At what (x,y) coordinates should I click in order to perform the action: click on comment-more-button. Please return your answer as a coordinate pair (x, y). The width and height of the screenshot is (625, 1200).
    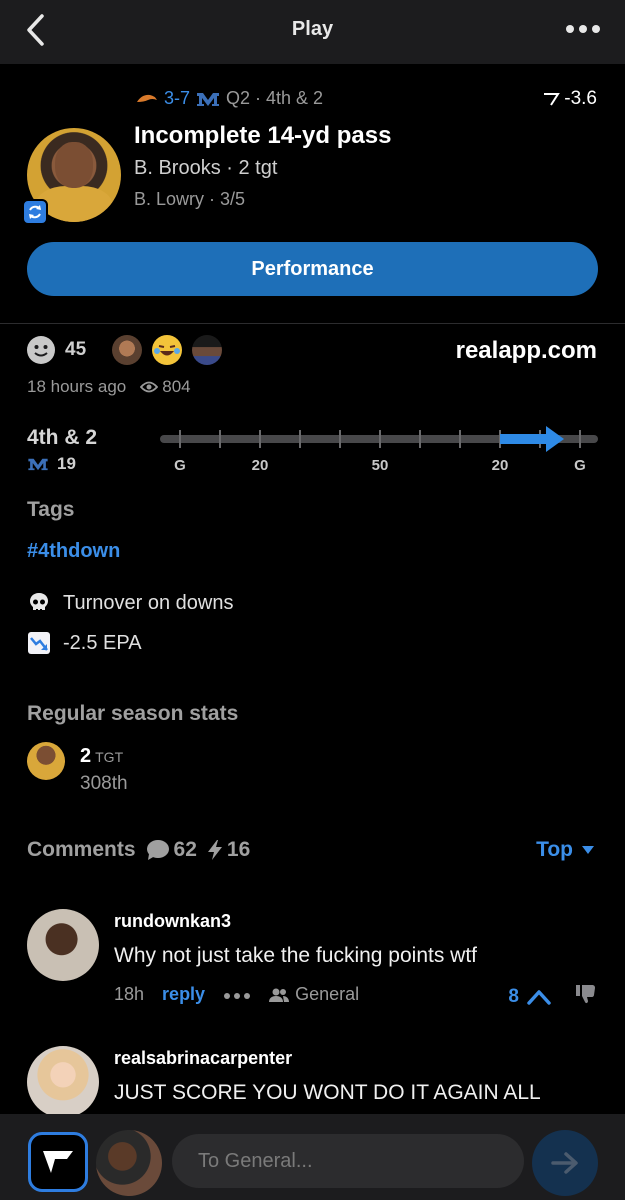
    Looking at the image, I should click on (237, 994).